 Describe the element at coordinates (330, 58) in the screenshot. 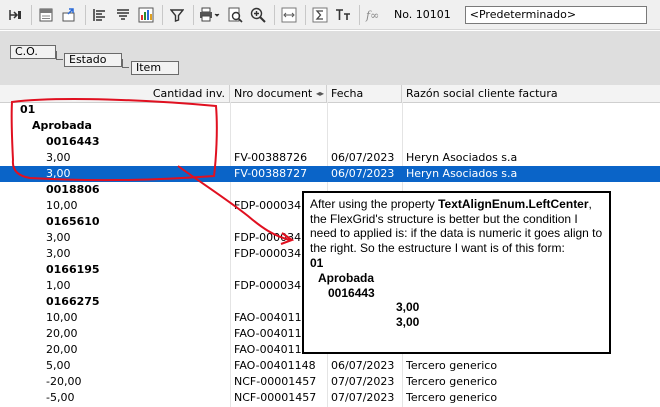

I see `group-by-area: C.O. Estado Item` at that location.